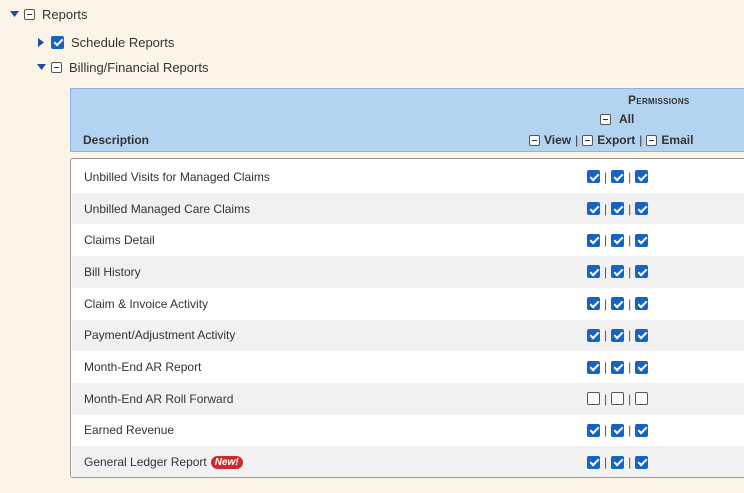  I want to click on tree-label-billing-reports: Billing/Financial Reports, so click(139, 67).